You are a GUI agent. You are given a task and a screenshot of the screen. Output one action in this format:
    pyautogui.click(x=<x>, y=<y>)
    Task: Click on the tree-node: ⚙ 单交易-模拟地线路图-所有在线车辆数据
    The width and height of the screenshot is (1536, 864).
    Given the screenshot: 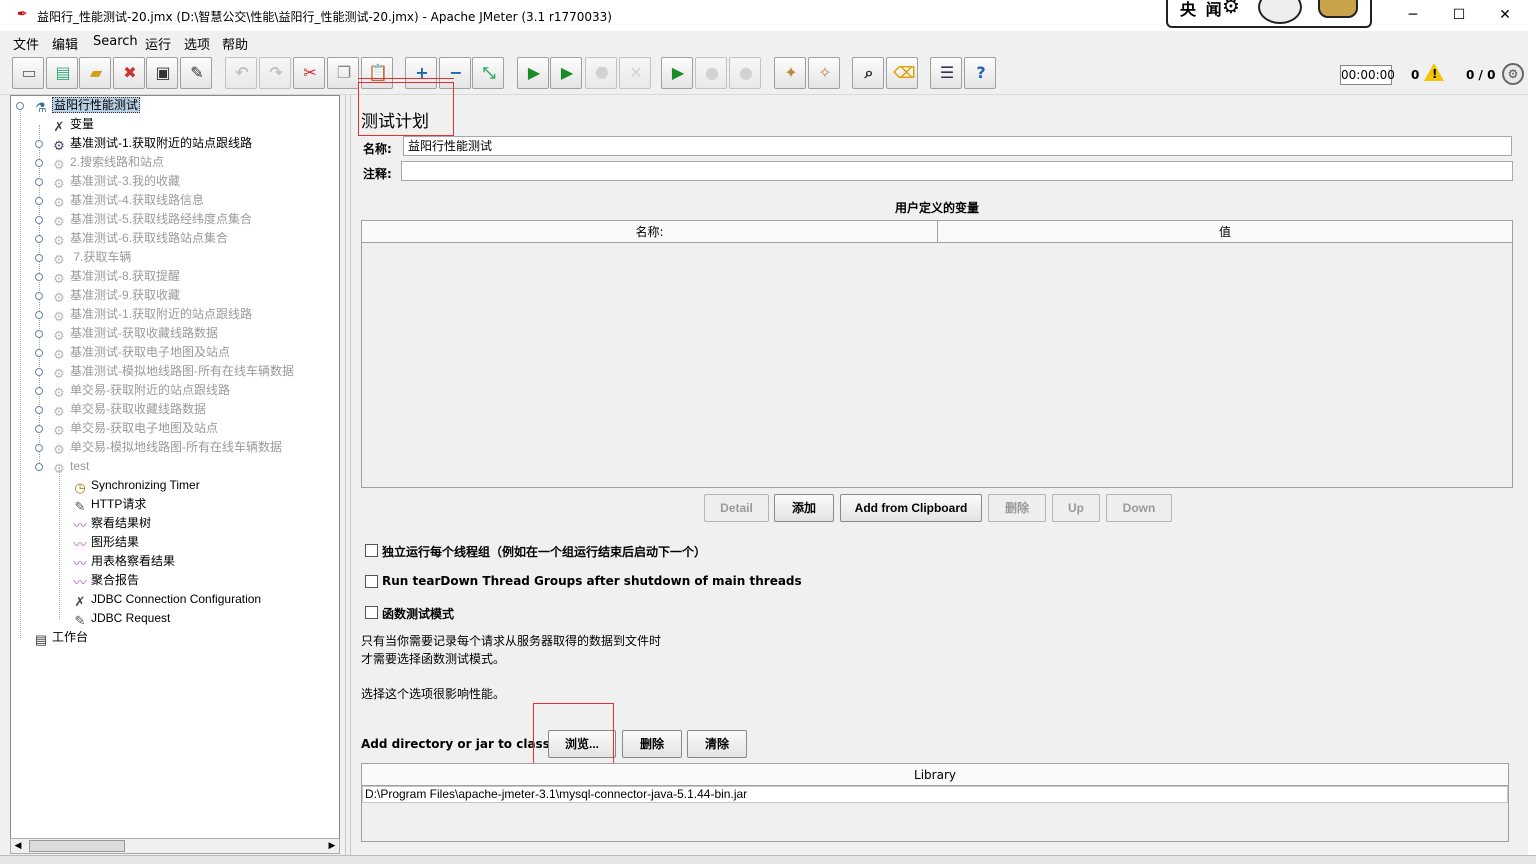 What is the action you would take?
    pyautogui.click(x=166, y=447)
    